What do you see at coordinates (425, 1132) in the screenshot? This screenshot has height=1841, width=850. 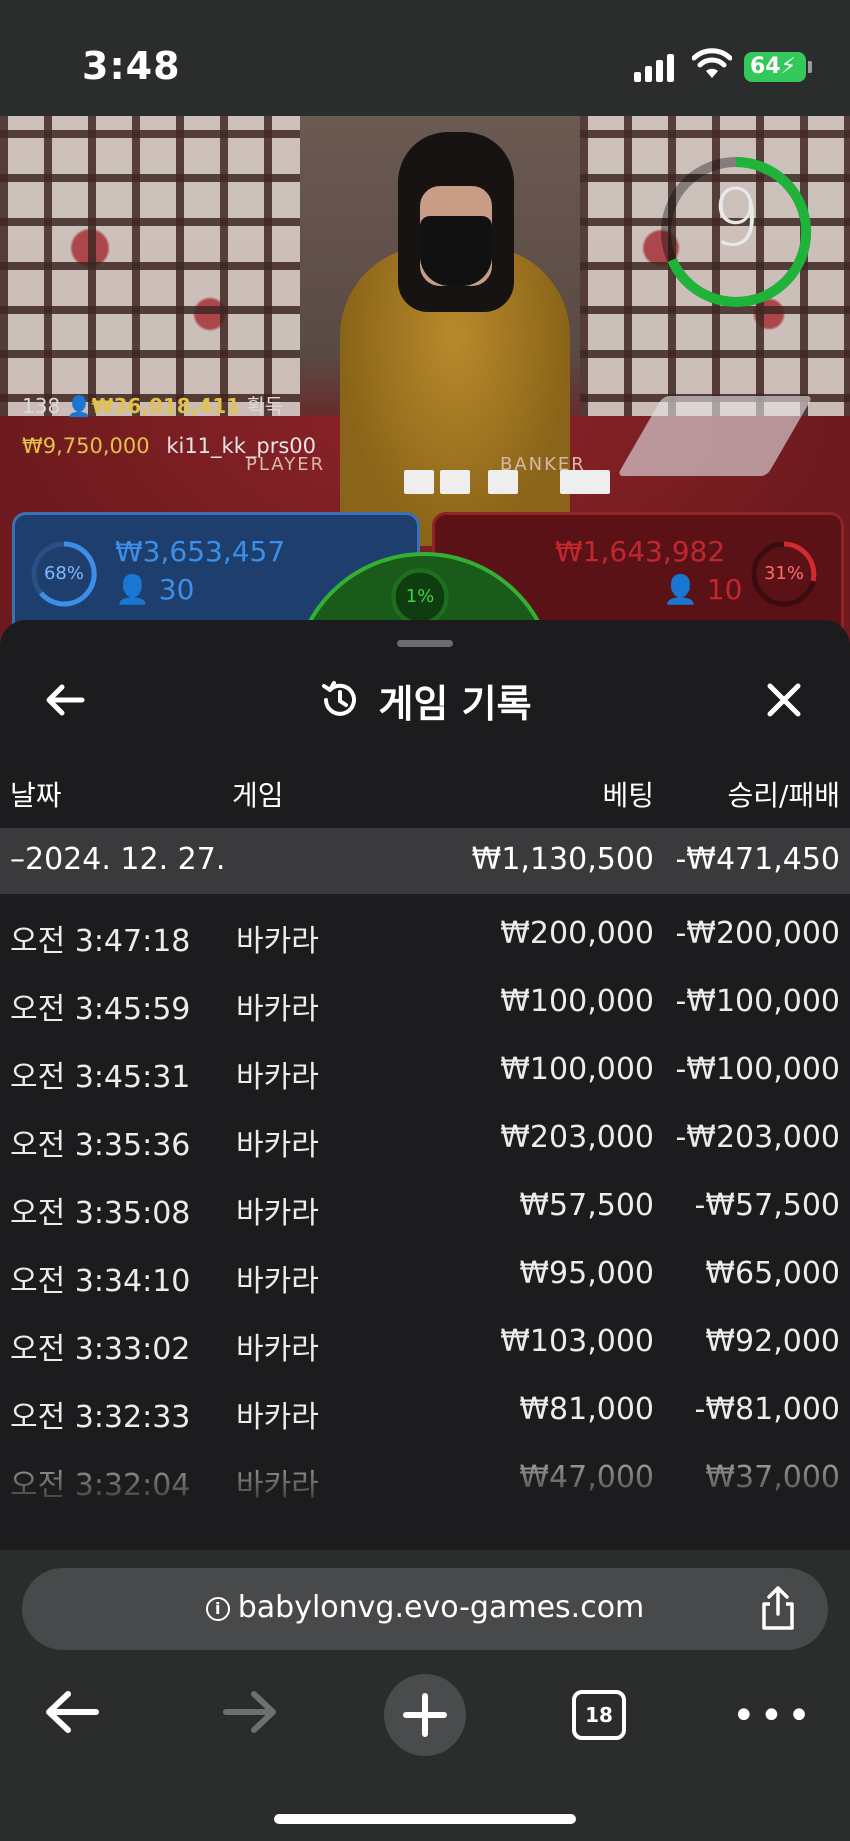 I see `history-row: 오전 3:35:36 바카라 ₩203,000 -₩203,000` at bounding box center [425, 1132].